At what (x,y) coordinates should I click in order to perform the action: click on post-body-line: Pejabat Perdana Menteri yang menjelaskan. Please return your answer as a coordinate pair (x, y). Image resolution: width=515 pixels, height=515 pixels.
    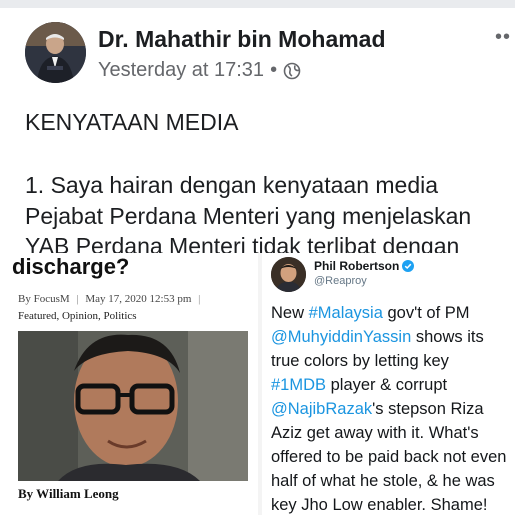
    Looking at the image, I should click on (248, 216).